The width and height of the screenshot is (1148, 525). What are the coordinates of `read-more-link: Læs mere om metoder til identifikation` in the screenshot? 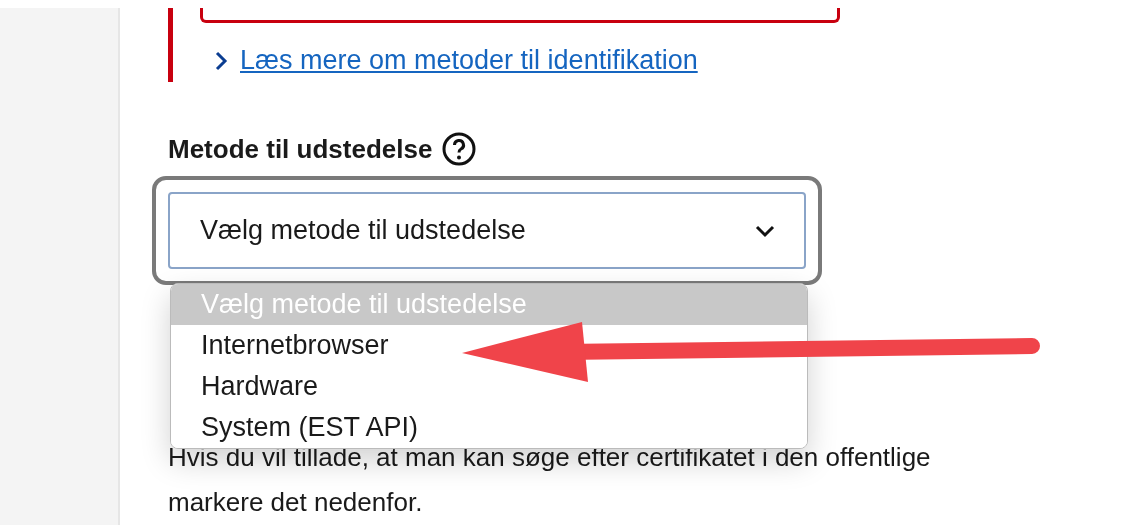 It's located at (469, 60).